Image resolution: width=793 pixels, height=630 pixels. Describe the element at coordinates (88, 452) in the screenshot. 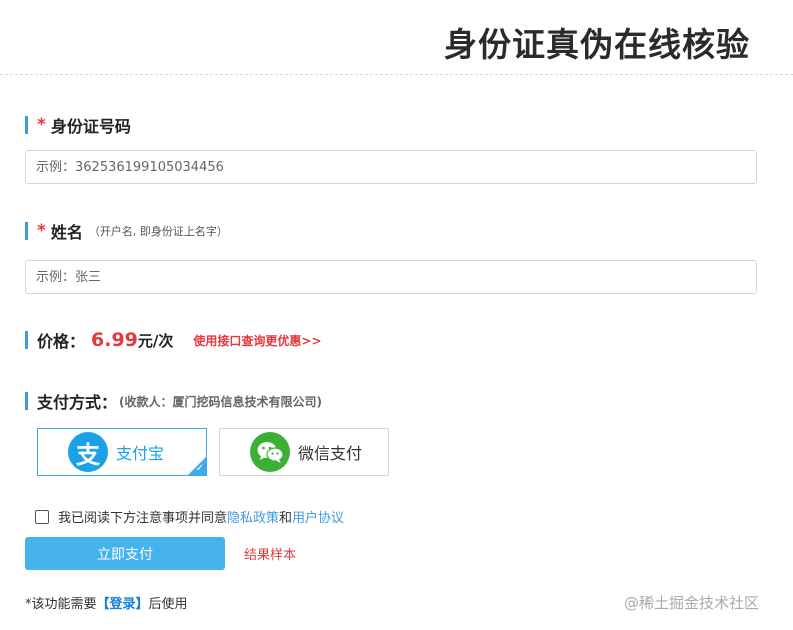

I see `alipay-icon: 支` at that location.